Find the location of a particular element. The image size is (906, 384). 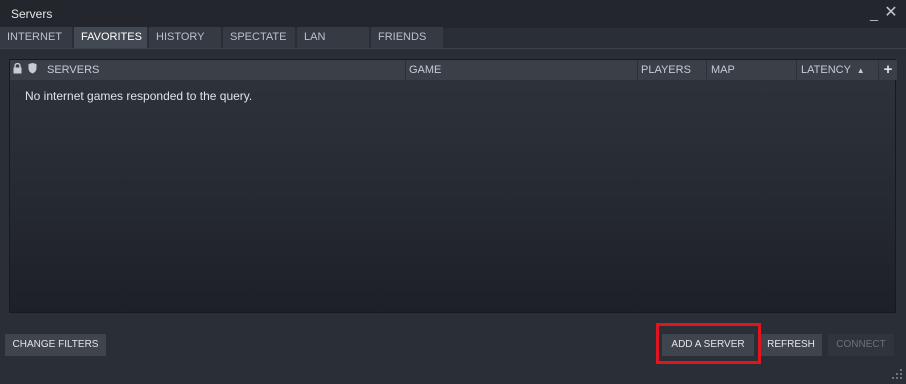

column-latency-label: LATENCY is located at coordinates (826, 70).